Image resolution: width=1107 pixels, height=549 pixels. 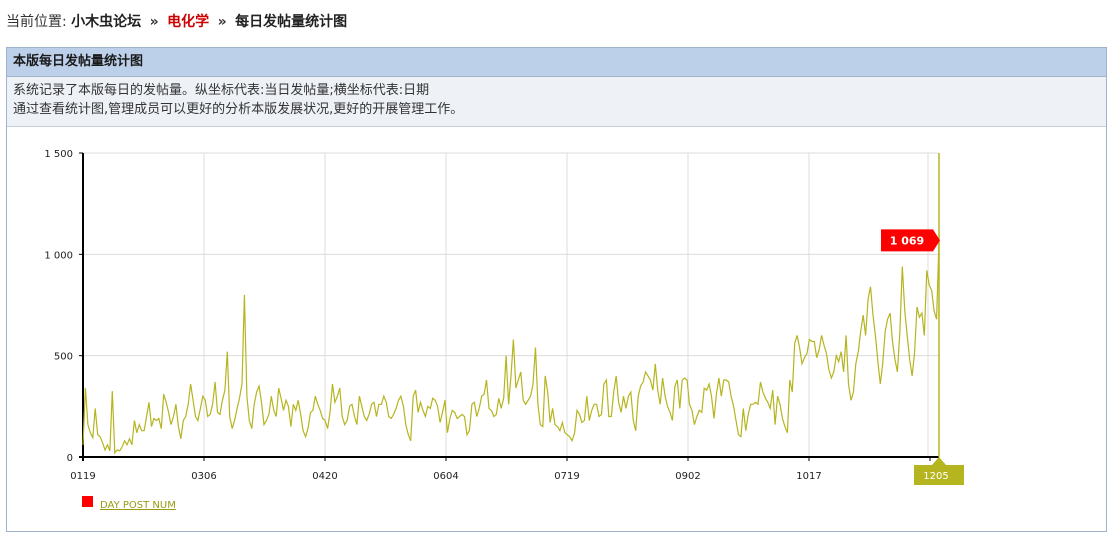 I want to click on value-tooltip-label: 1 069, so click(x=907, y=240).